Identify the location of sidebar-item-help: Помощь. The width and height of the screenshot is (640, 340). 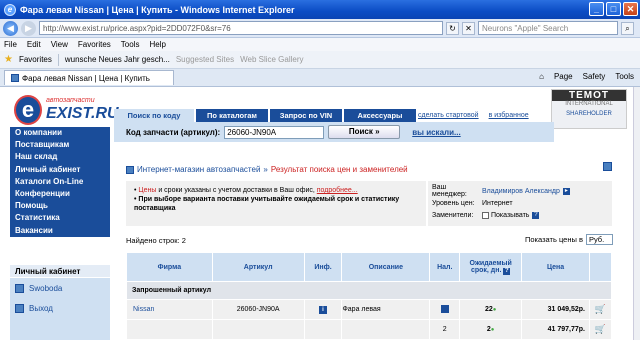
(60, 206).